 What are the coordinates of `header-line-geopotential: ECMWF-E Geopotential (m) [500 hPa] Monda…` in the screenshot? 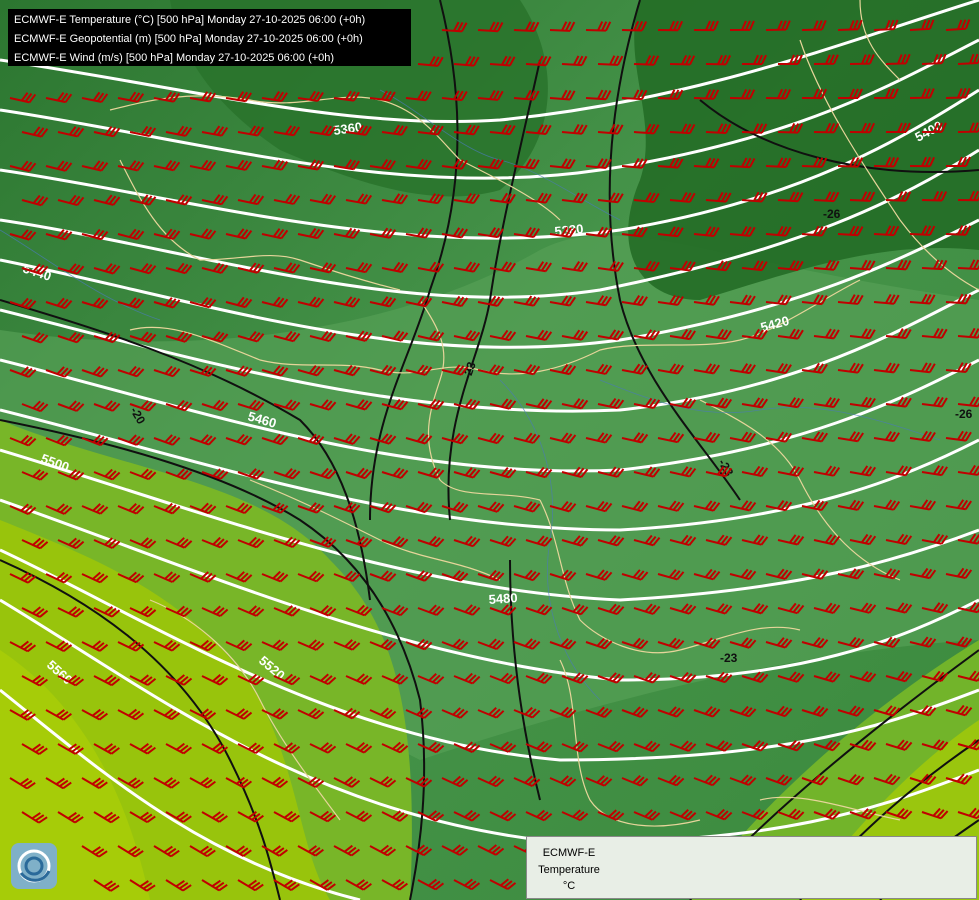 It's located at (188, 39).